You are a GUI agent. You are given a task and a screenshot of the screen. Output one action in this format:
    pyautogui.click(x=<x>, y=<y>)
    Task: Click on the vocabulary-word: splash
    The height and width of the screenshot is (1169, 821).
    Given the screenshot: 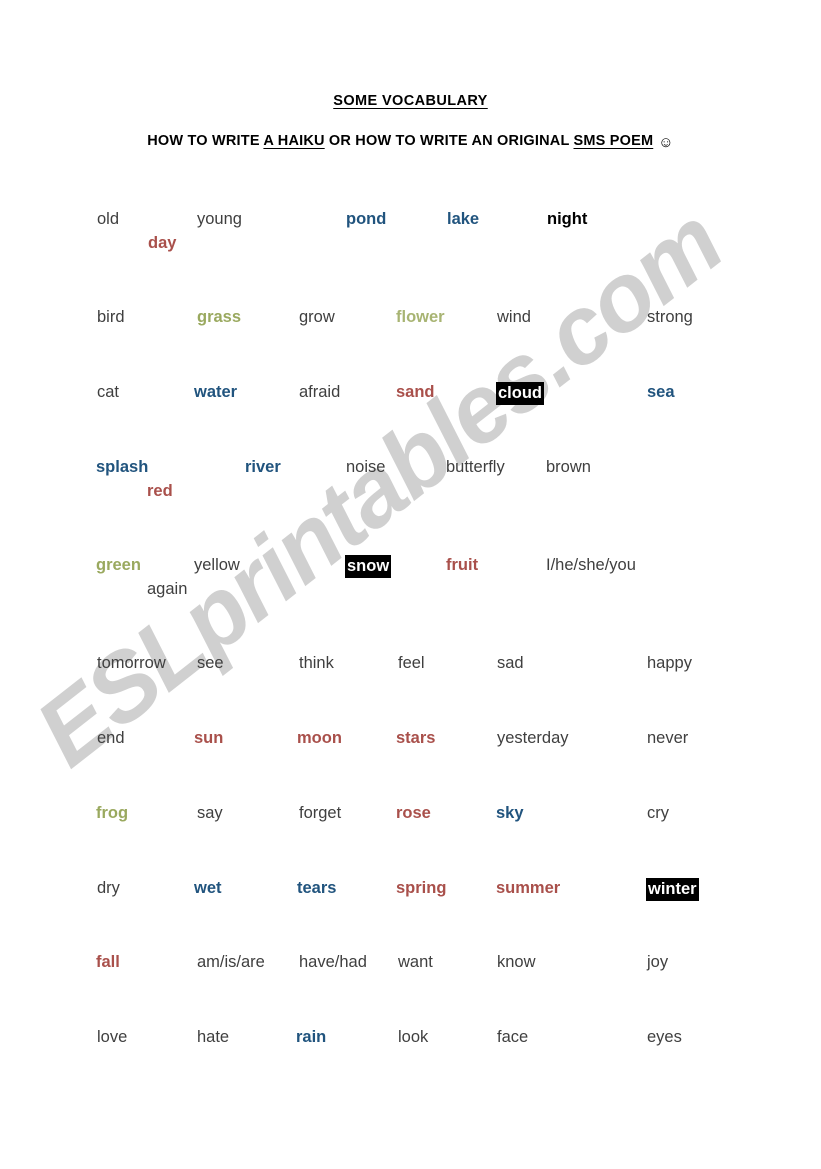 What is the action you would take?
    pyautogui.click(x=122, y=467)
    